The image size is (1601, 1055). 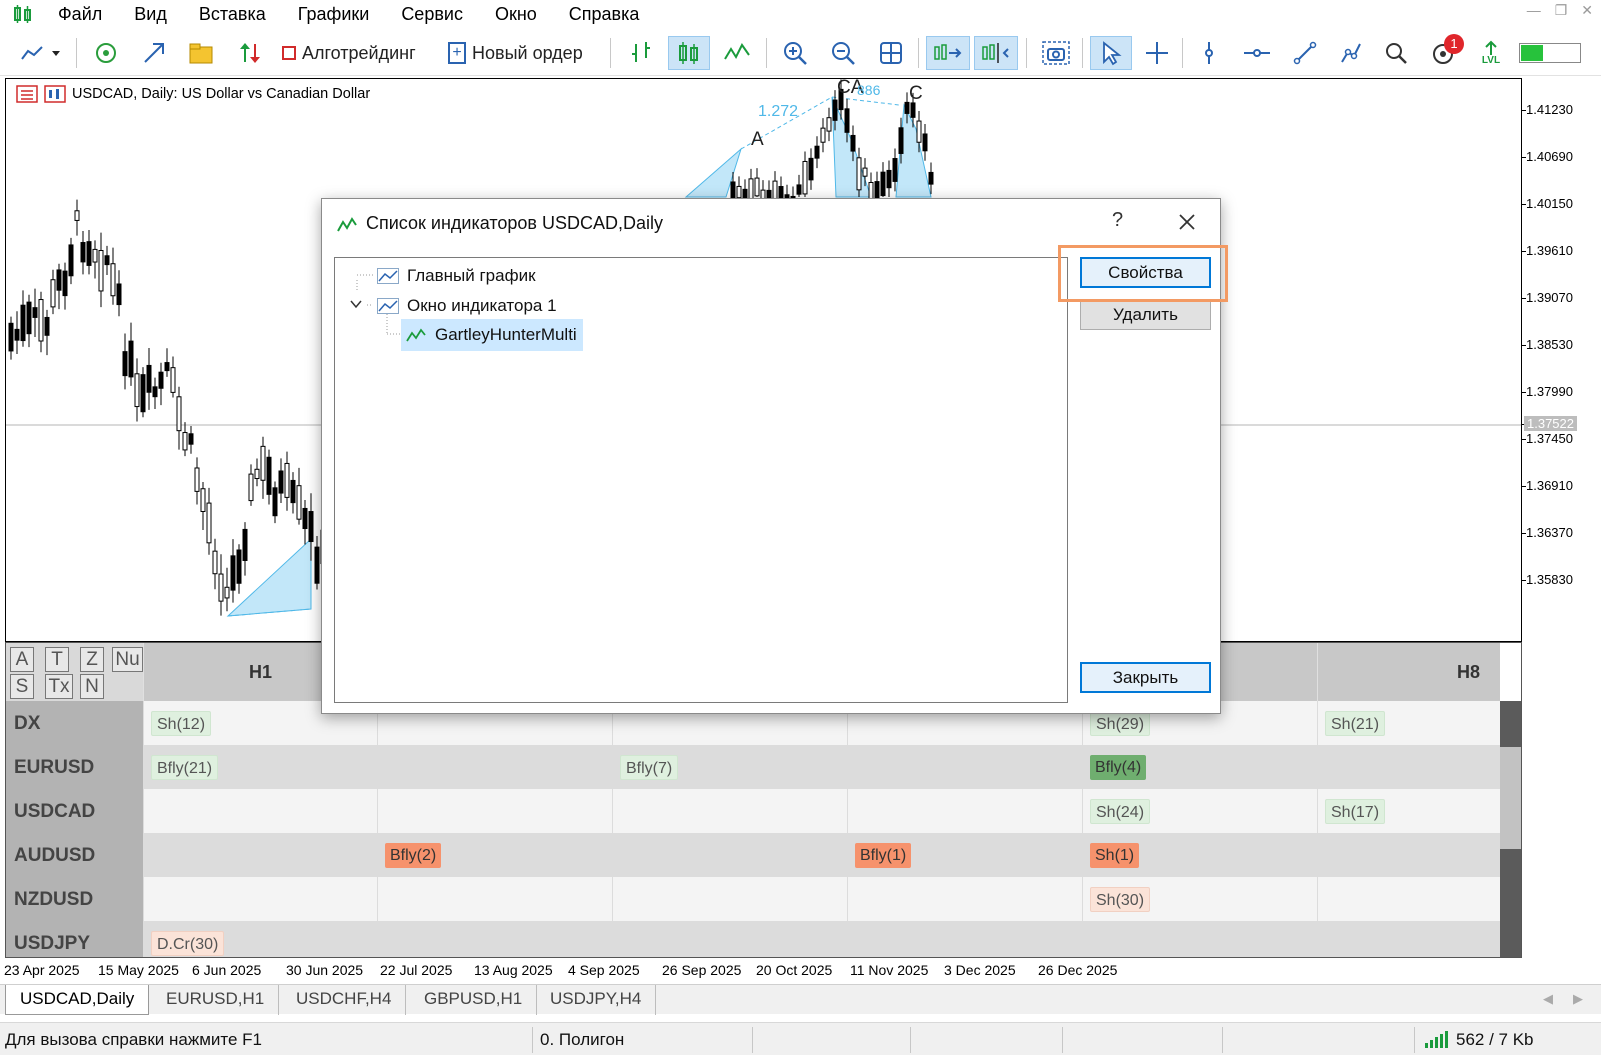 I want to click on scanner-scroll-thumb, so click(x=1510, y=798).